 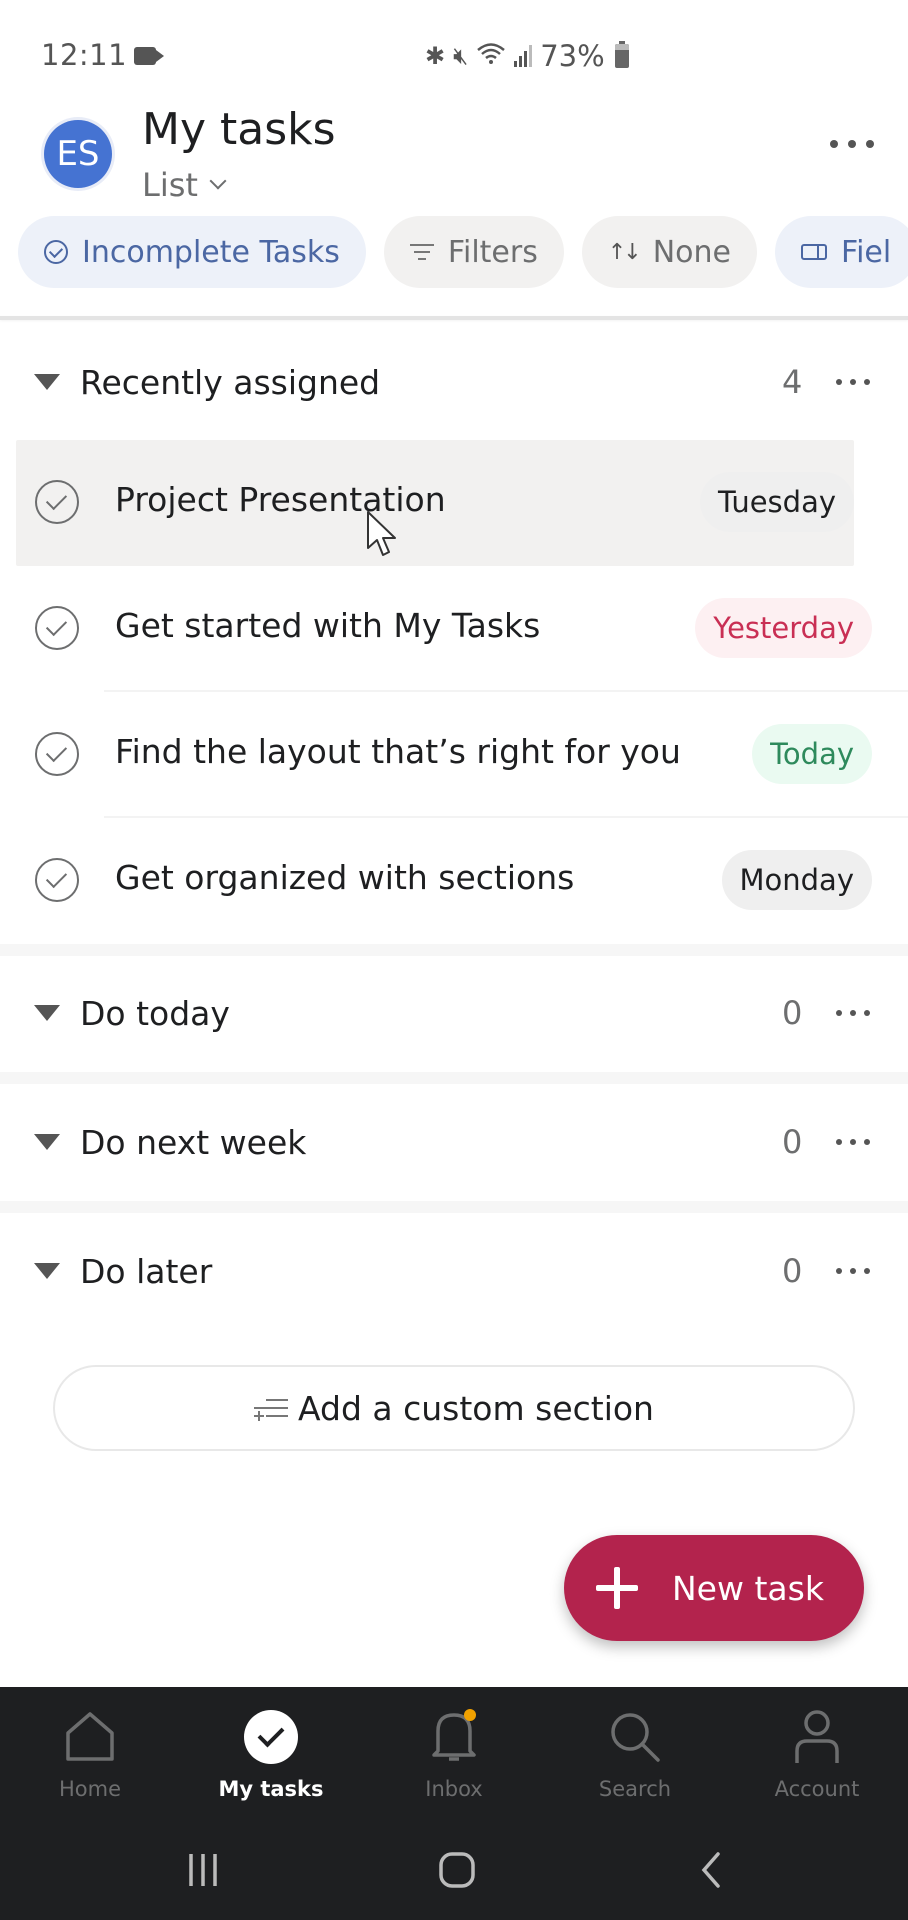 I want to click on section-count: 4, so click(x=792, y=382).